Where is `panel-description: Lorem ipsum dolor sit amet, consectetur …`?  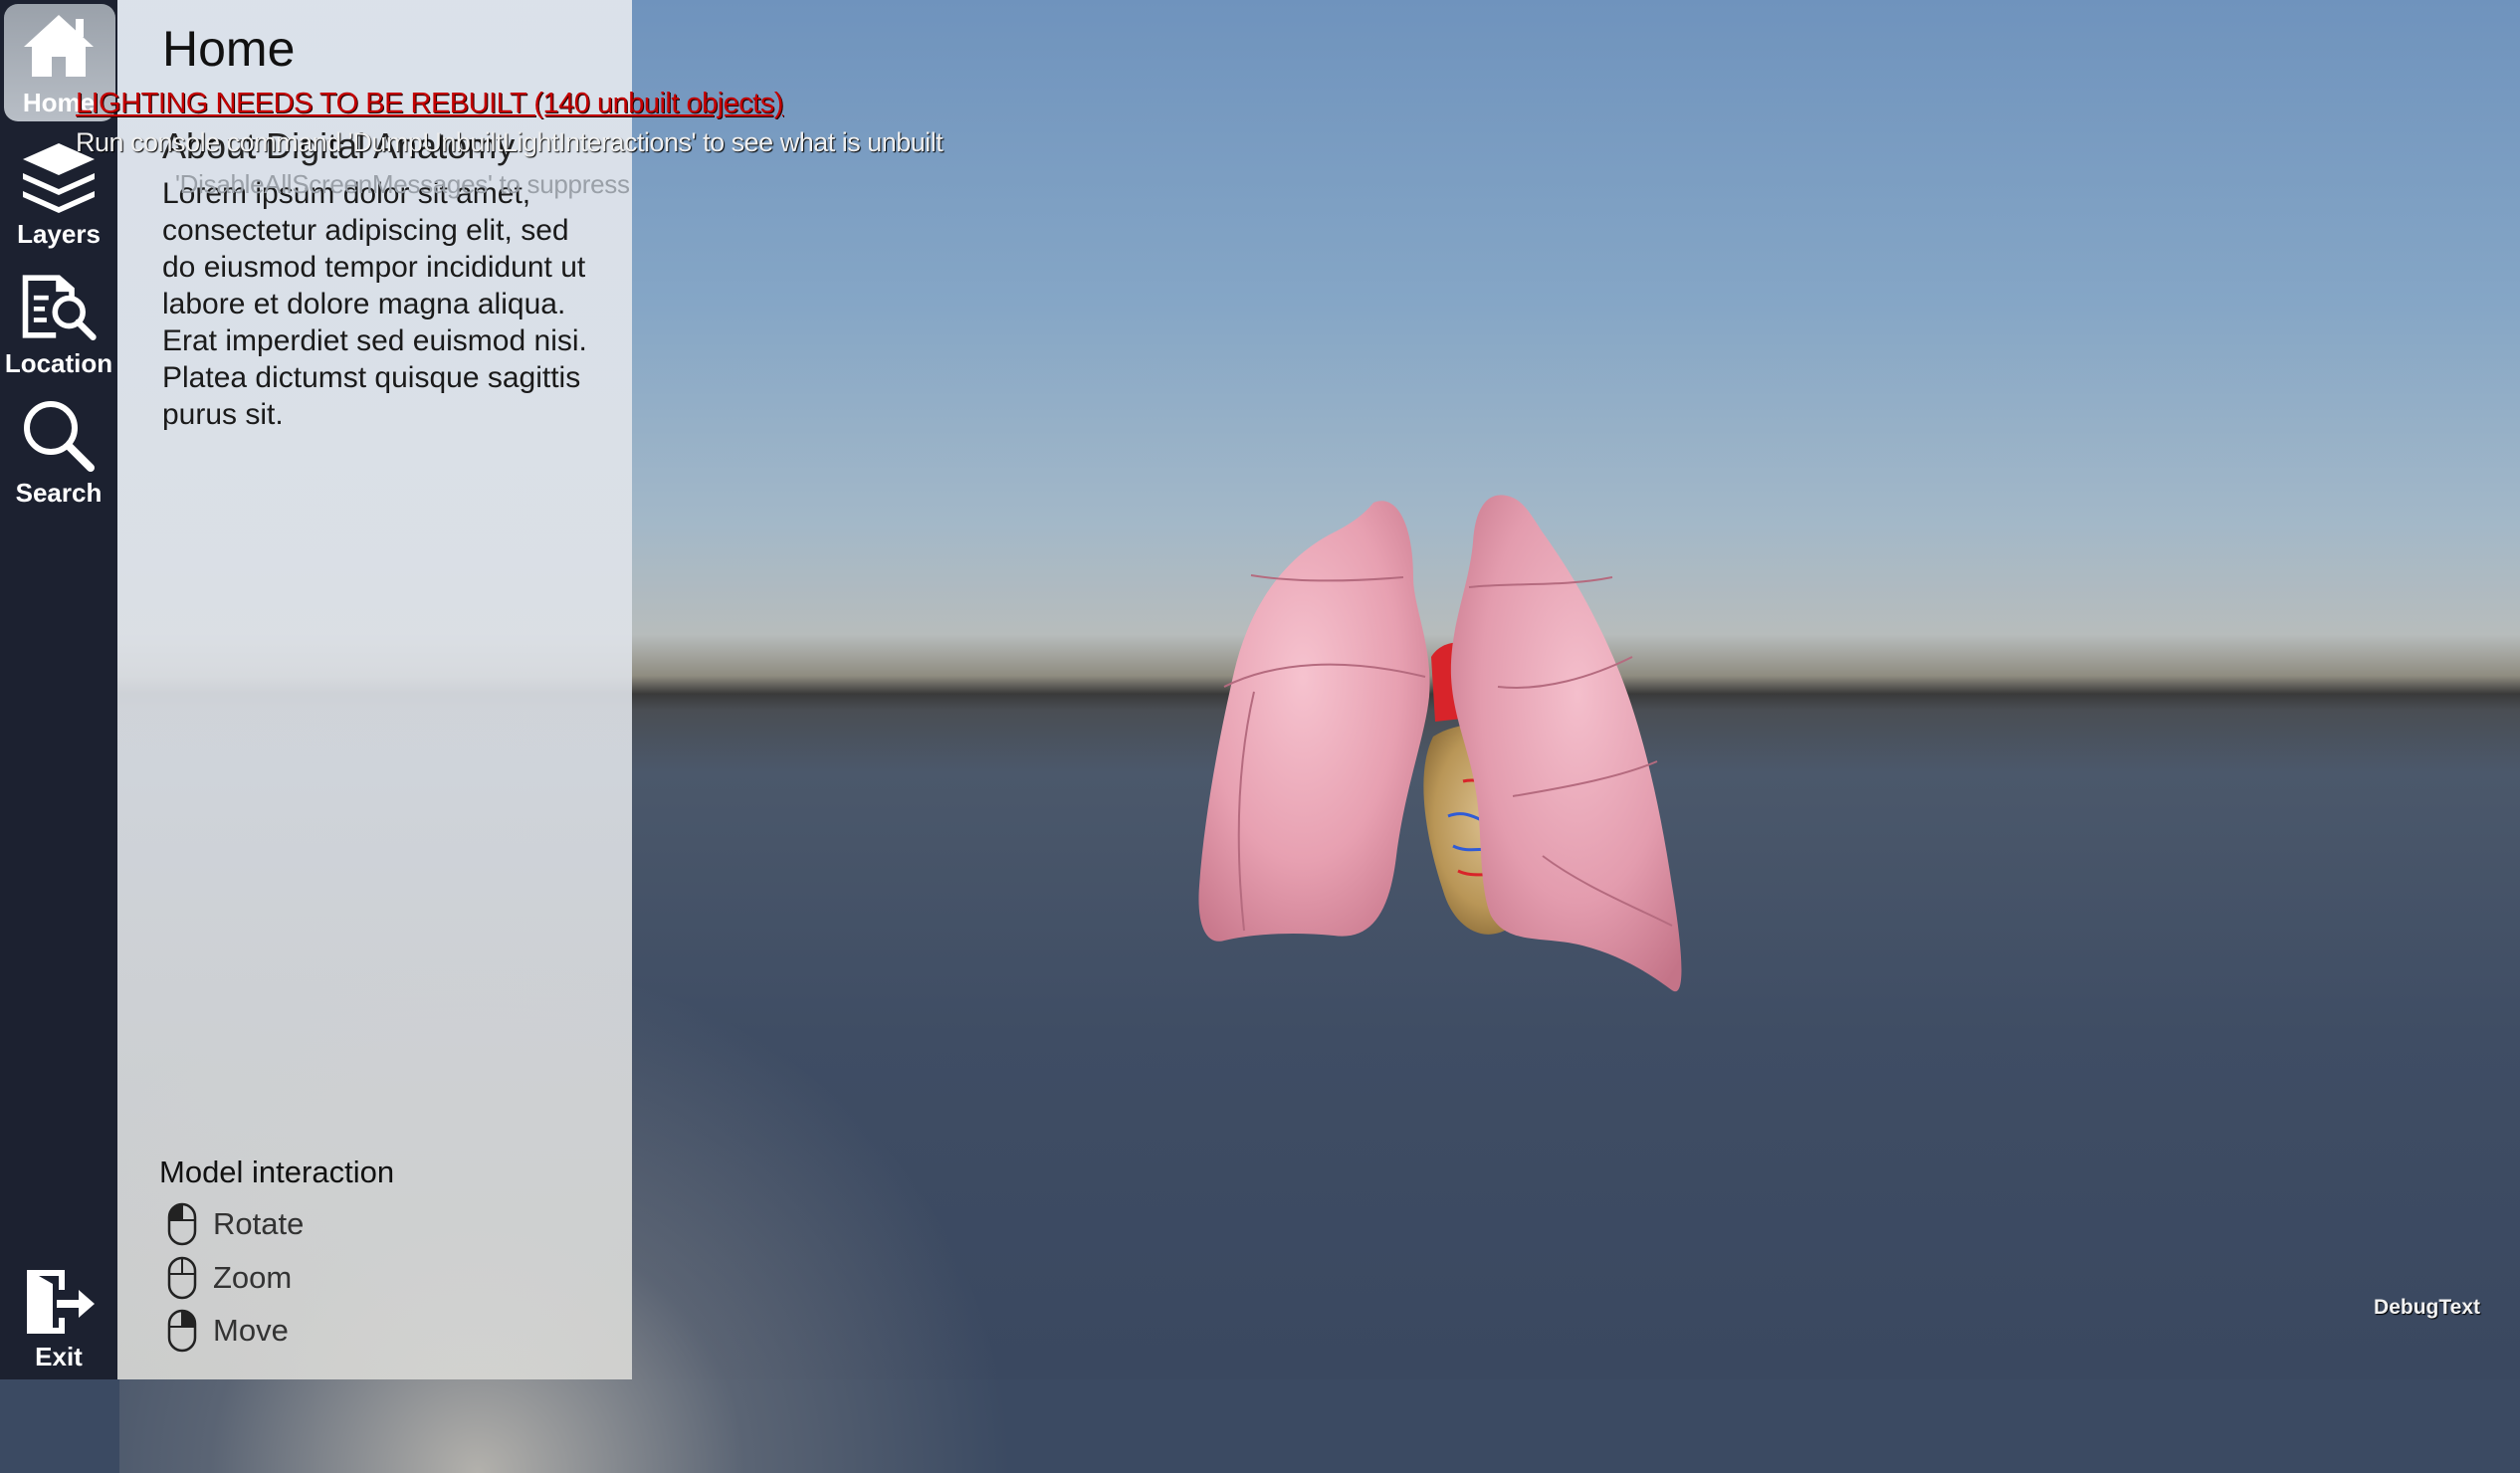 panel-description: Lorem ipsum dolor sit amet, consectetur … is located at coordinates (374, 304).